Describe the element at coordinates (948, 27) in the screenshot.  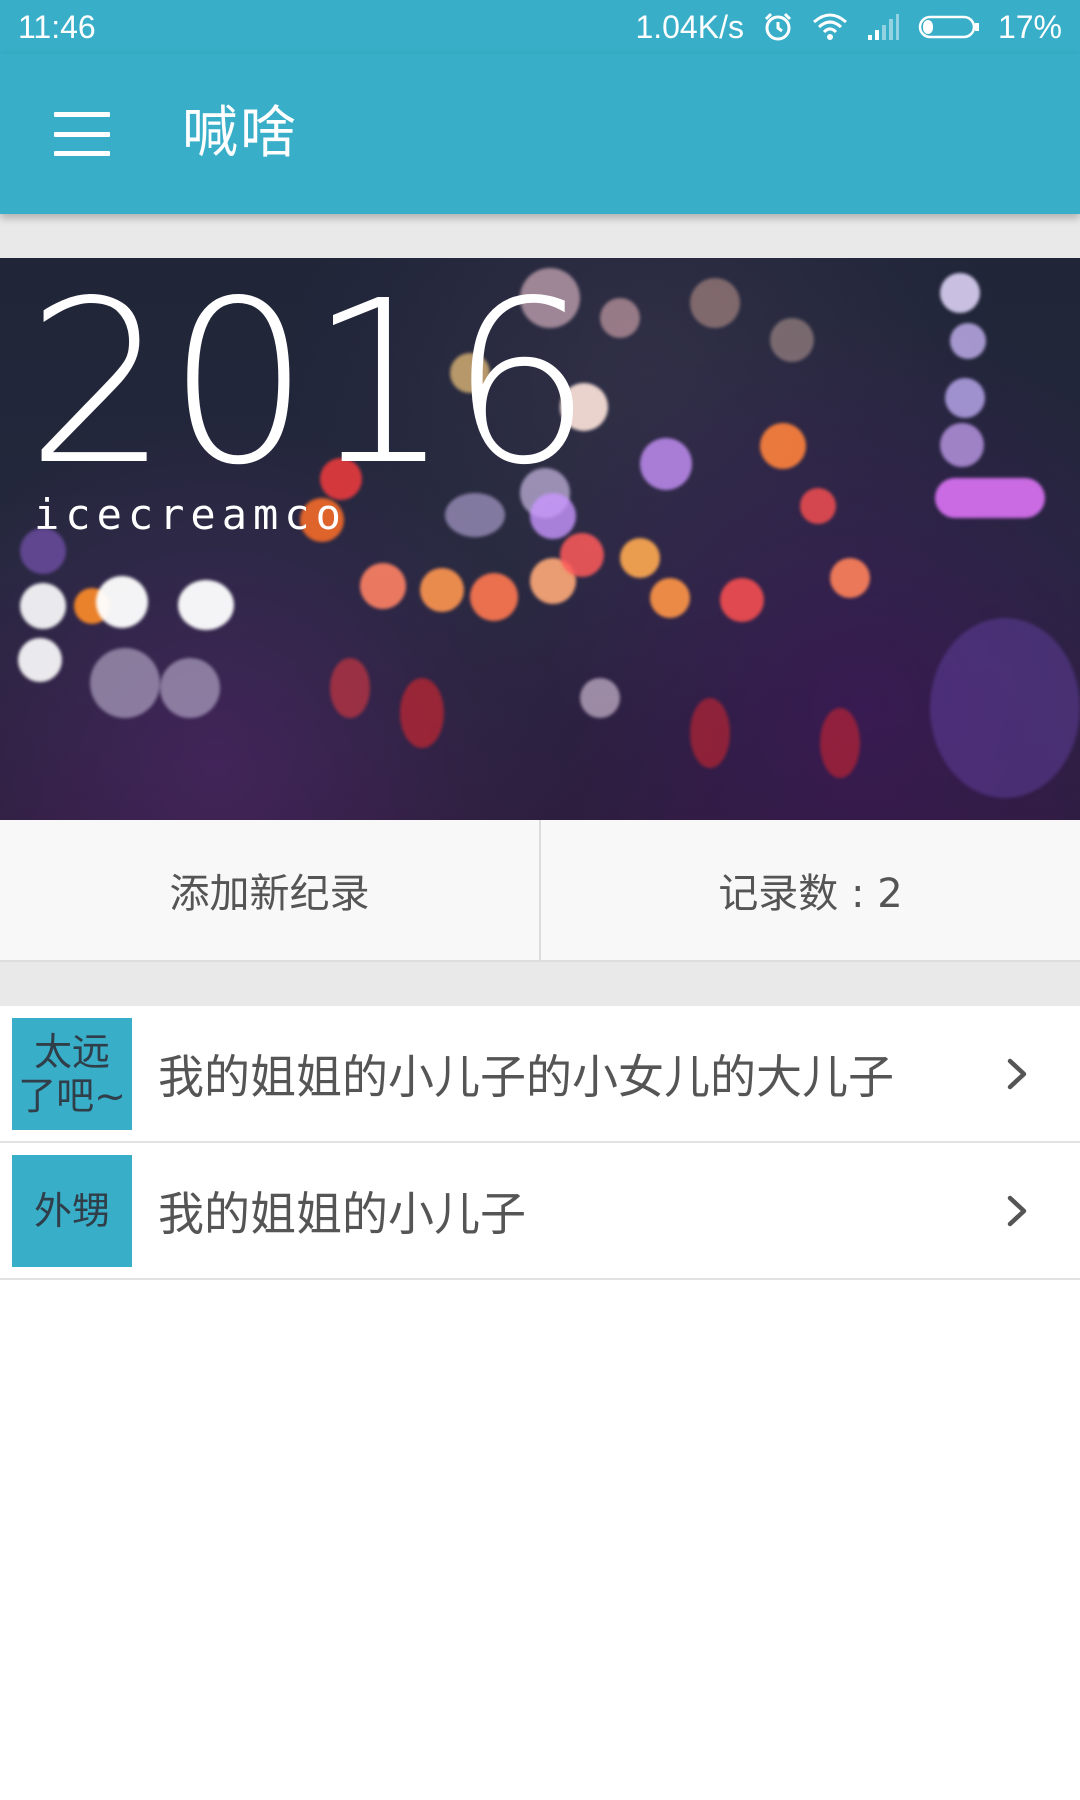
I see `battery-icon` at that location.